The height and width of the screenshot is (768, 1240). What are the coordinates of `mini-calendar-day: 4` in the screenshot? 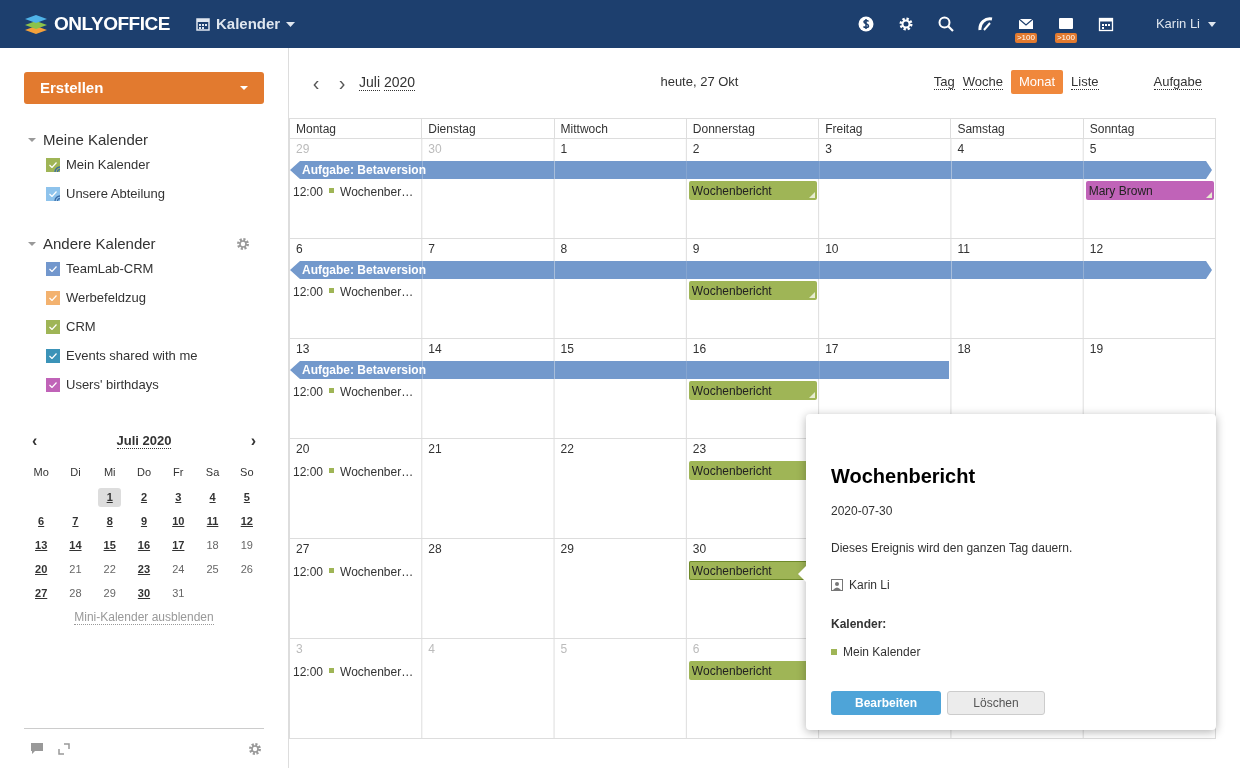 It's located at (213, 497).